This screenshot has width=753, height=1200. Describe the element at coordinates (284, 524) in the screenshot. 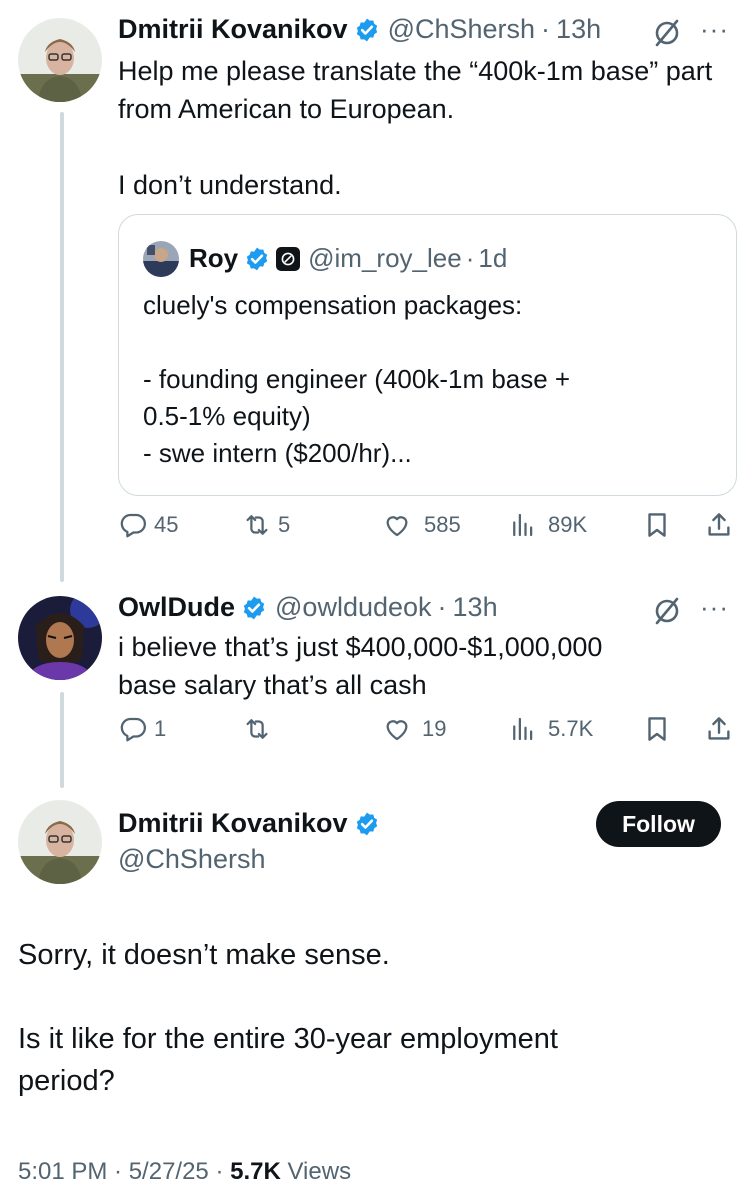

I see `repost-count: 5` at that location.